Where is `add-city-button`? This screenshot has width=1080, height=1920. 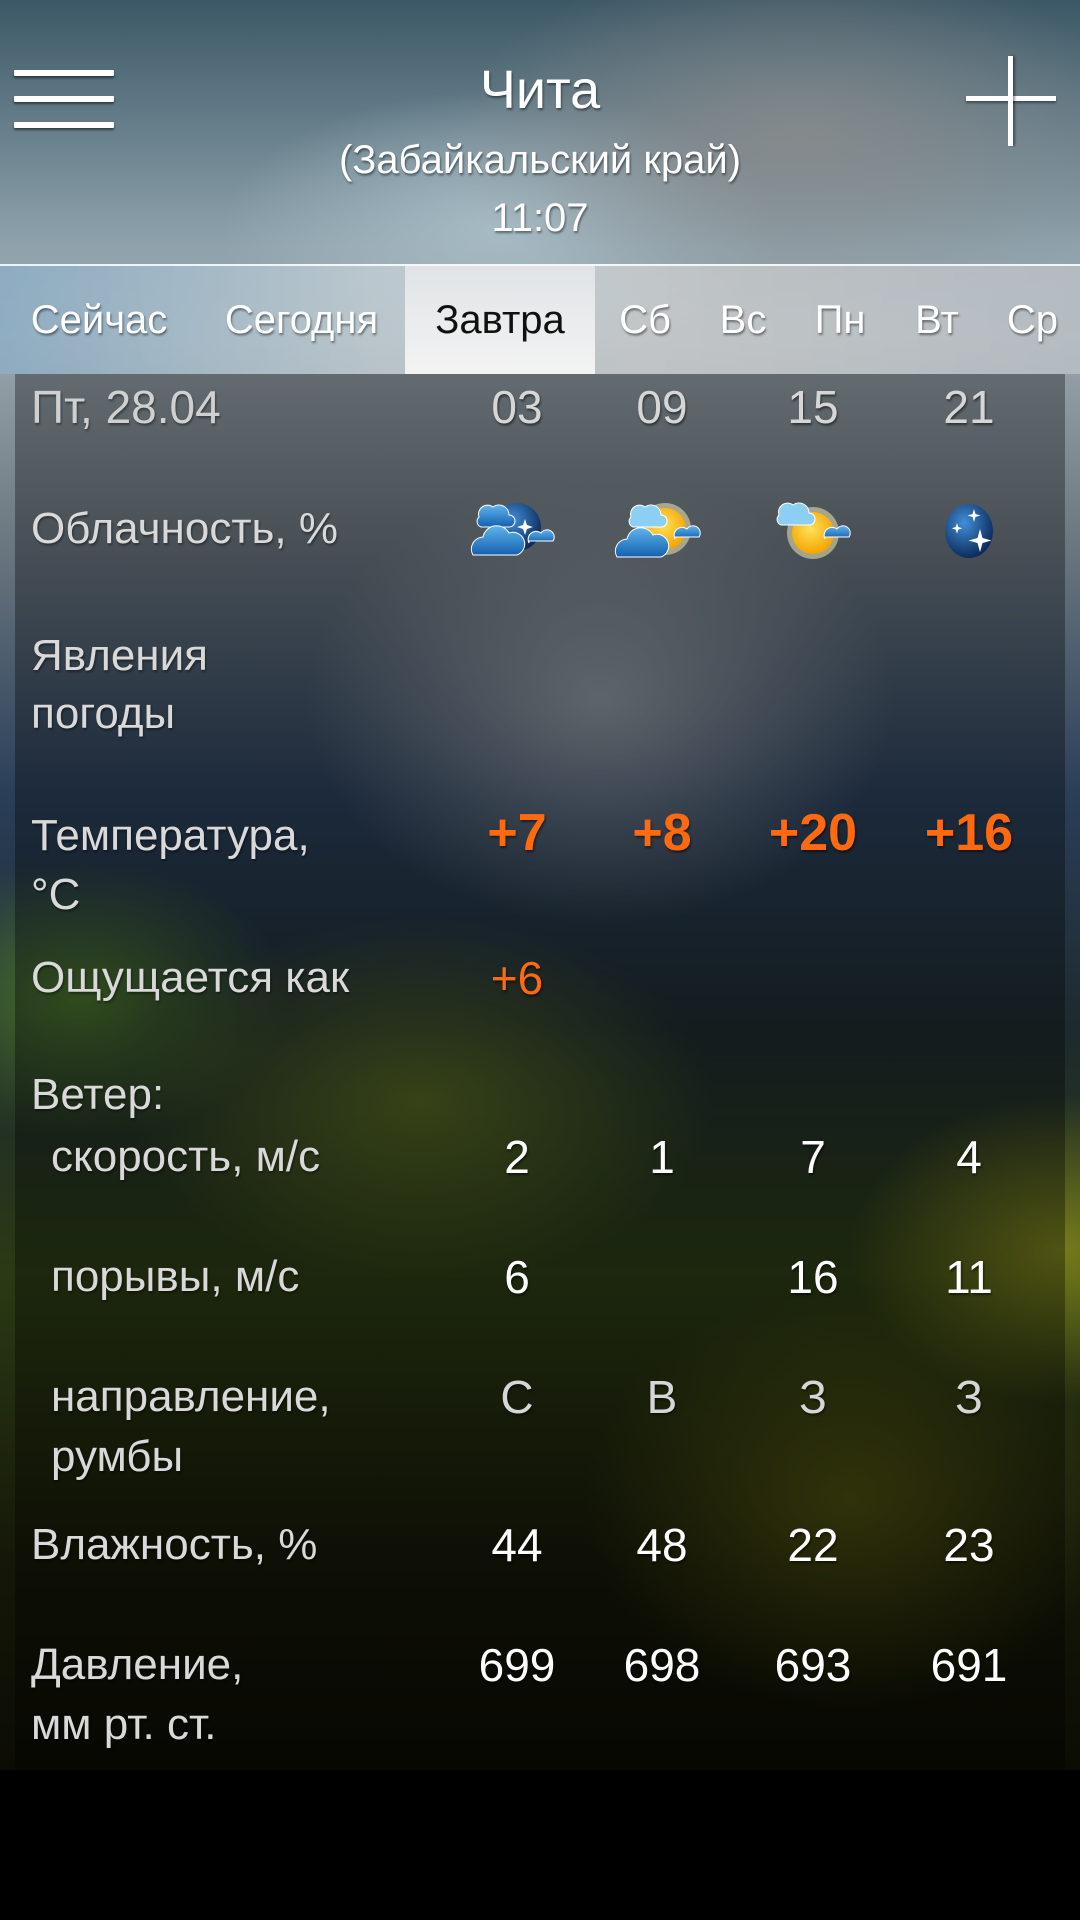
add-city-button is located at coordinates (1012, 100).